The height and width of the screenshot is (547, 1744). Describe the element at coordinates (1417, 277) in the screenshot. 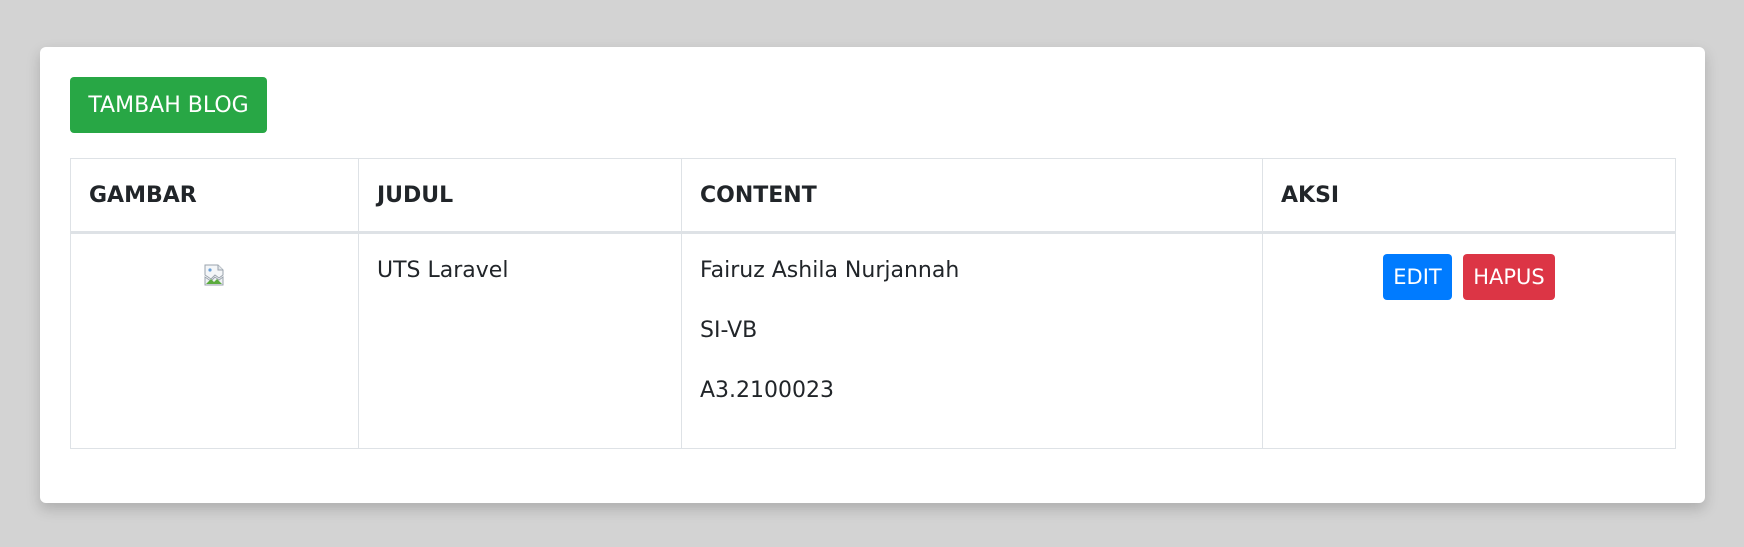

I see `edit-button: EDIT` at that location.